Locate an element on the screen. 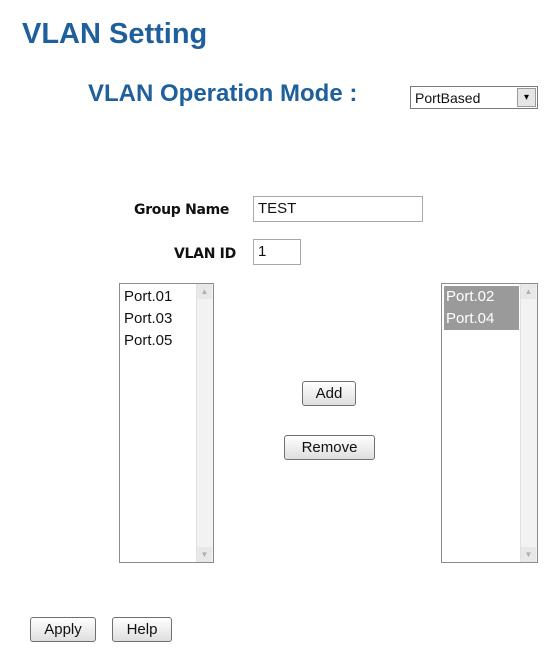 The width and height of the screenshot is (559, 658). apply-button: Apply is located at coordinates (63, 629).